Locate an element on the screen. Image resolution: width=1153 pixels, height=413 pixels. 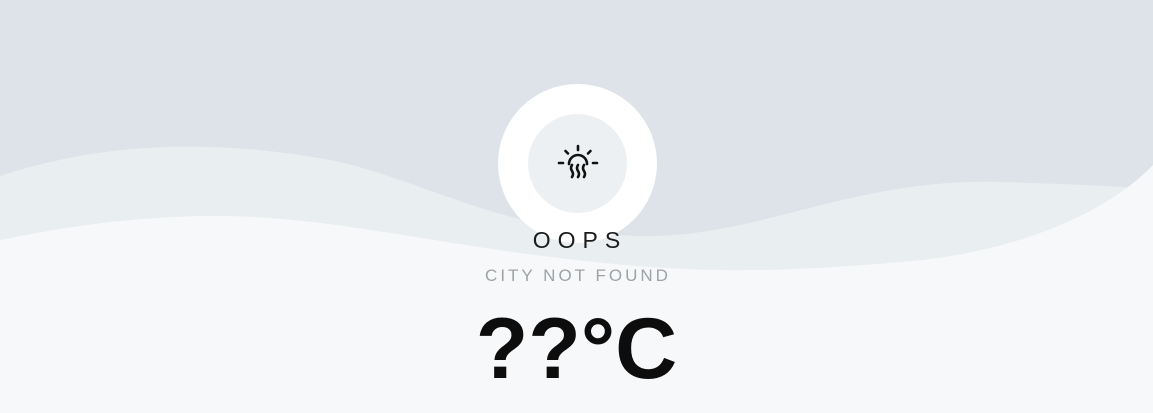
weather-icon-badge is located at coordinates (577, 163).